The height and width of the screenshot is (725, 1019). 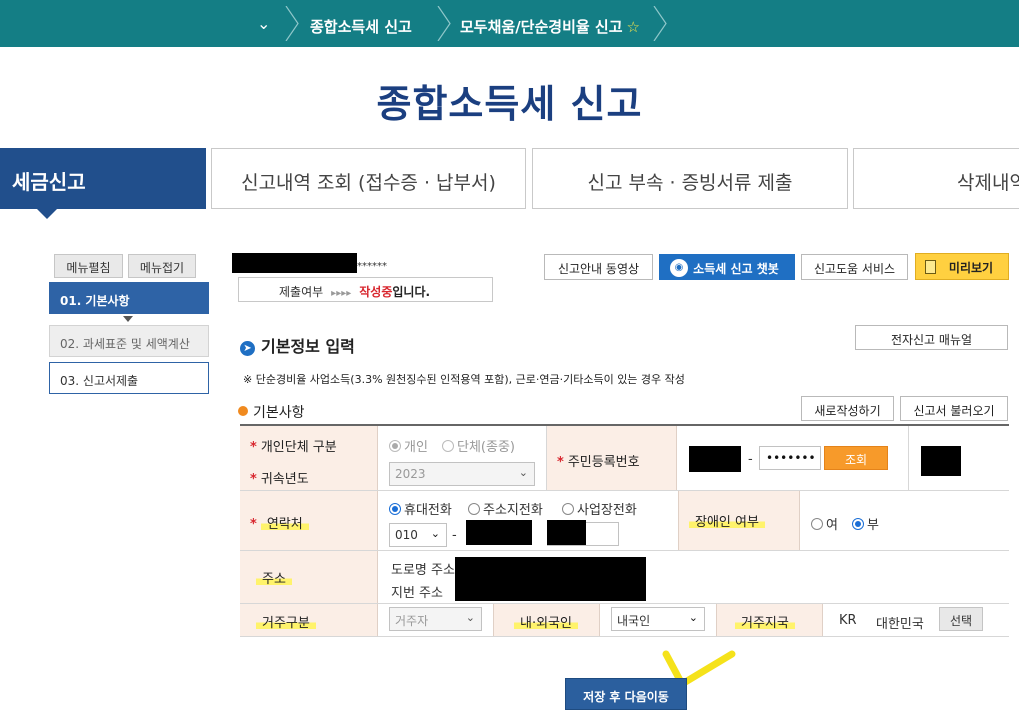 I want to click on residence-label-text: 거주구분, so click(x=286, y=623).